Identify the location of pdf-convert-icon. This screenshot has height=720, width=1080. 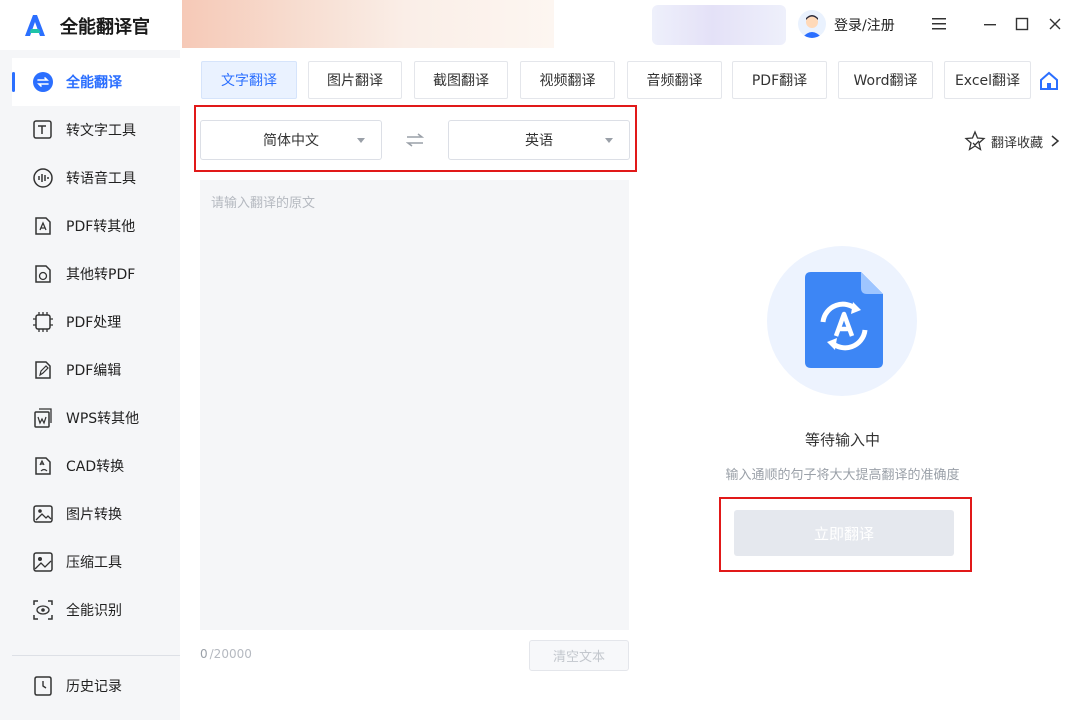
(43, 226).